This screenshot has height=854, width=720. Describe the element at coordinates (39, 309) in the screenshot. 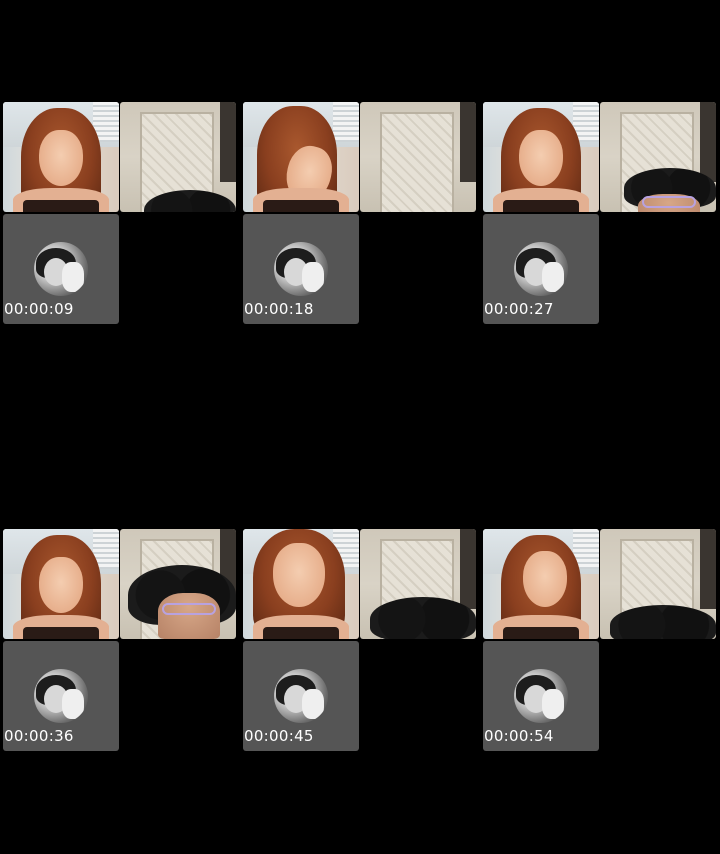

I see `timestamp: 00:00:09` at that location.